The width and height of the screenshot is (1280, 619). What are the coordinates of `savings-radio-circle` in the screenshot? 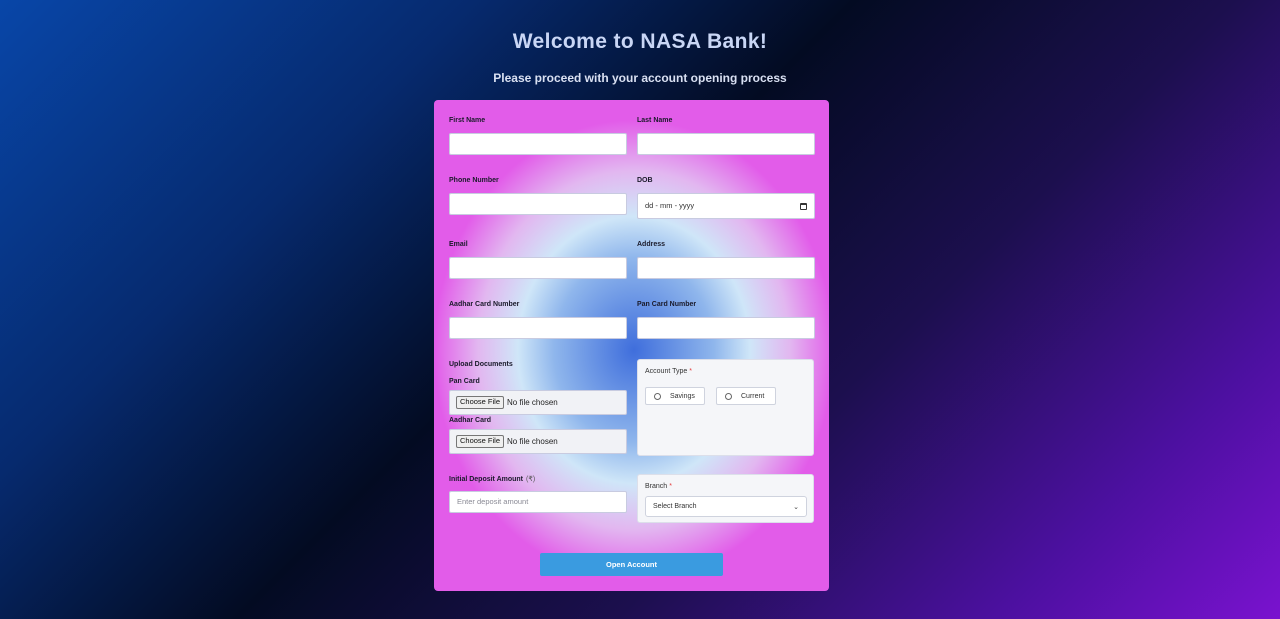 It's located at (657, 396).